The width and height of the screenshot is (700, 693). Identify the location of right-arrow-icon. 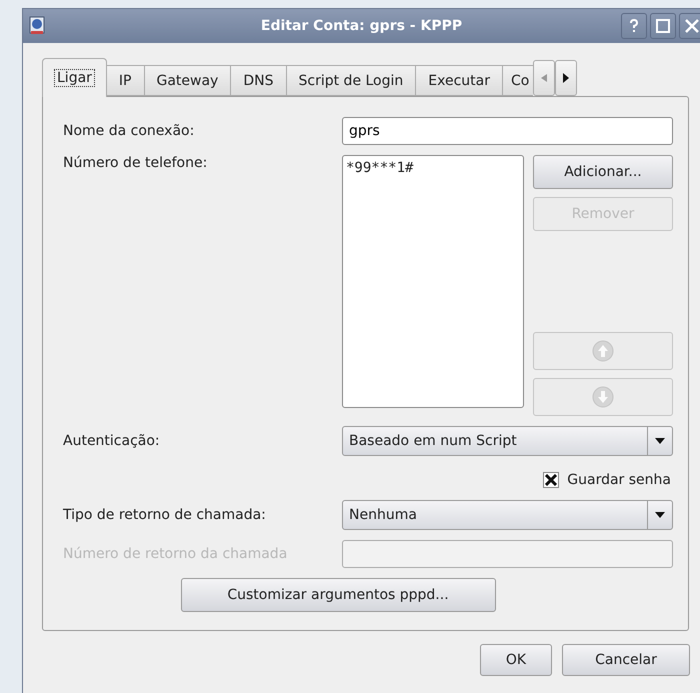
(566, 78).